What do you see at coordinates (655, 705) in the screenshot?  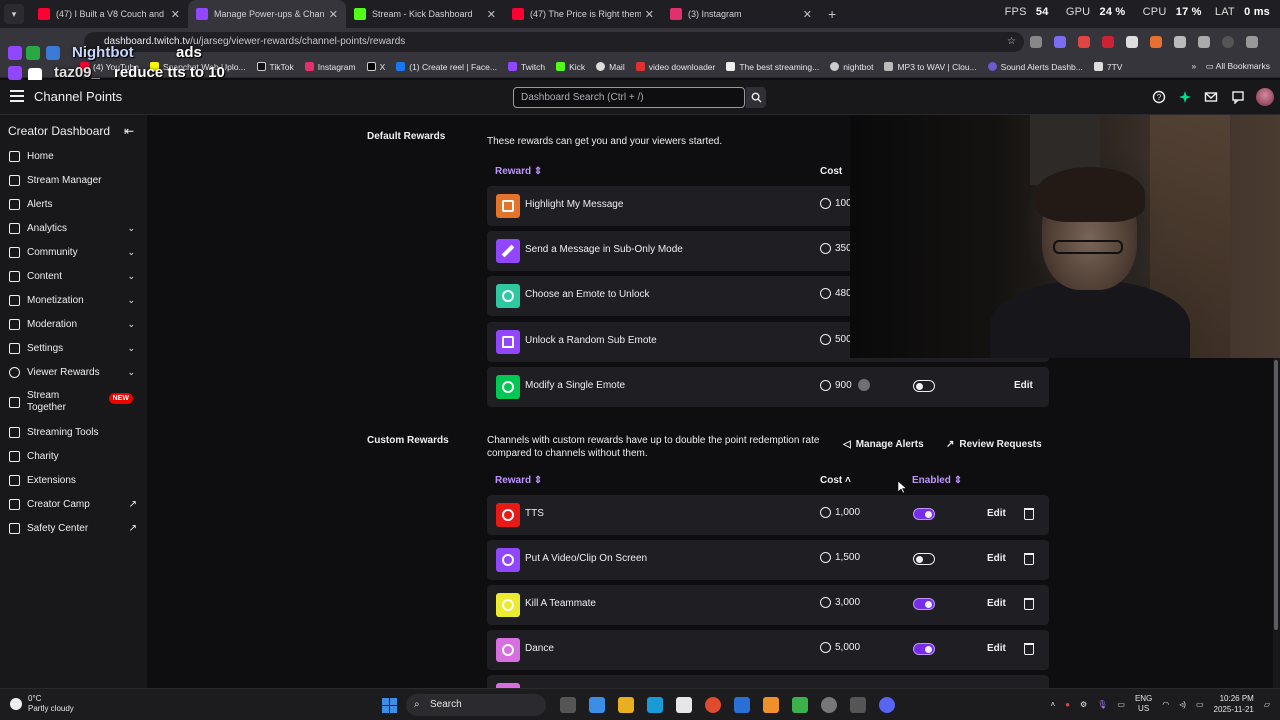 I see `edge-icon` at bounding box center [655, 705].